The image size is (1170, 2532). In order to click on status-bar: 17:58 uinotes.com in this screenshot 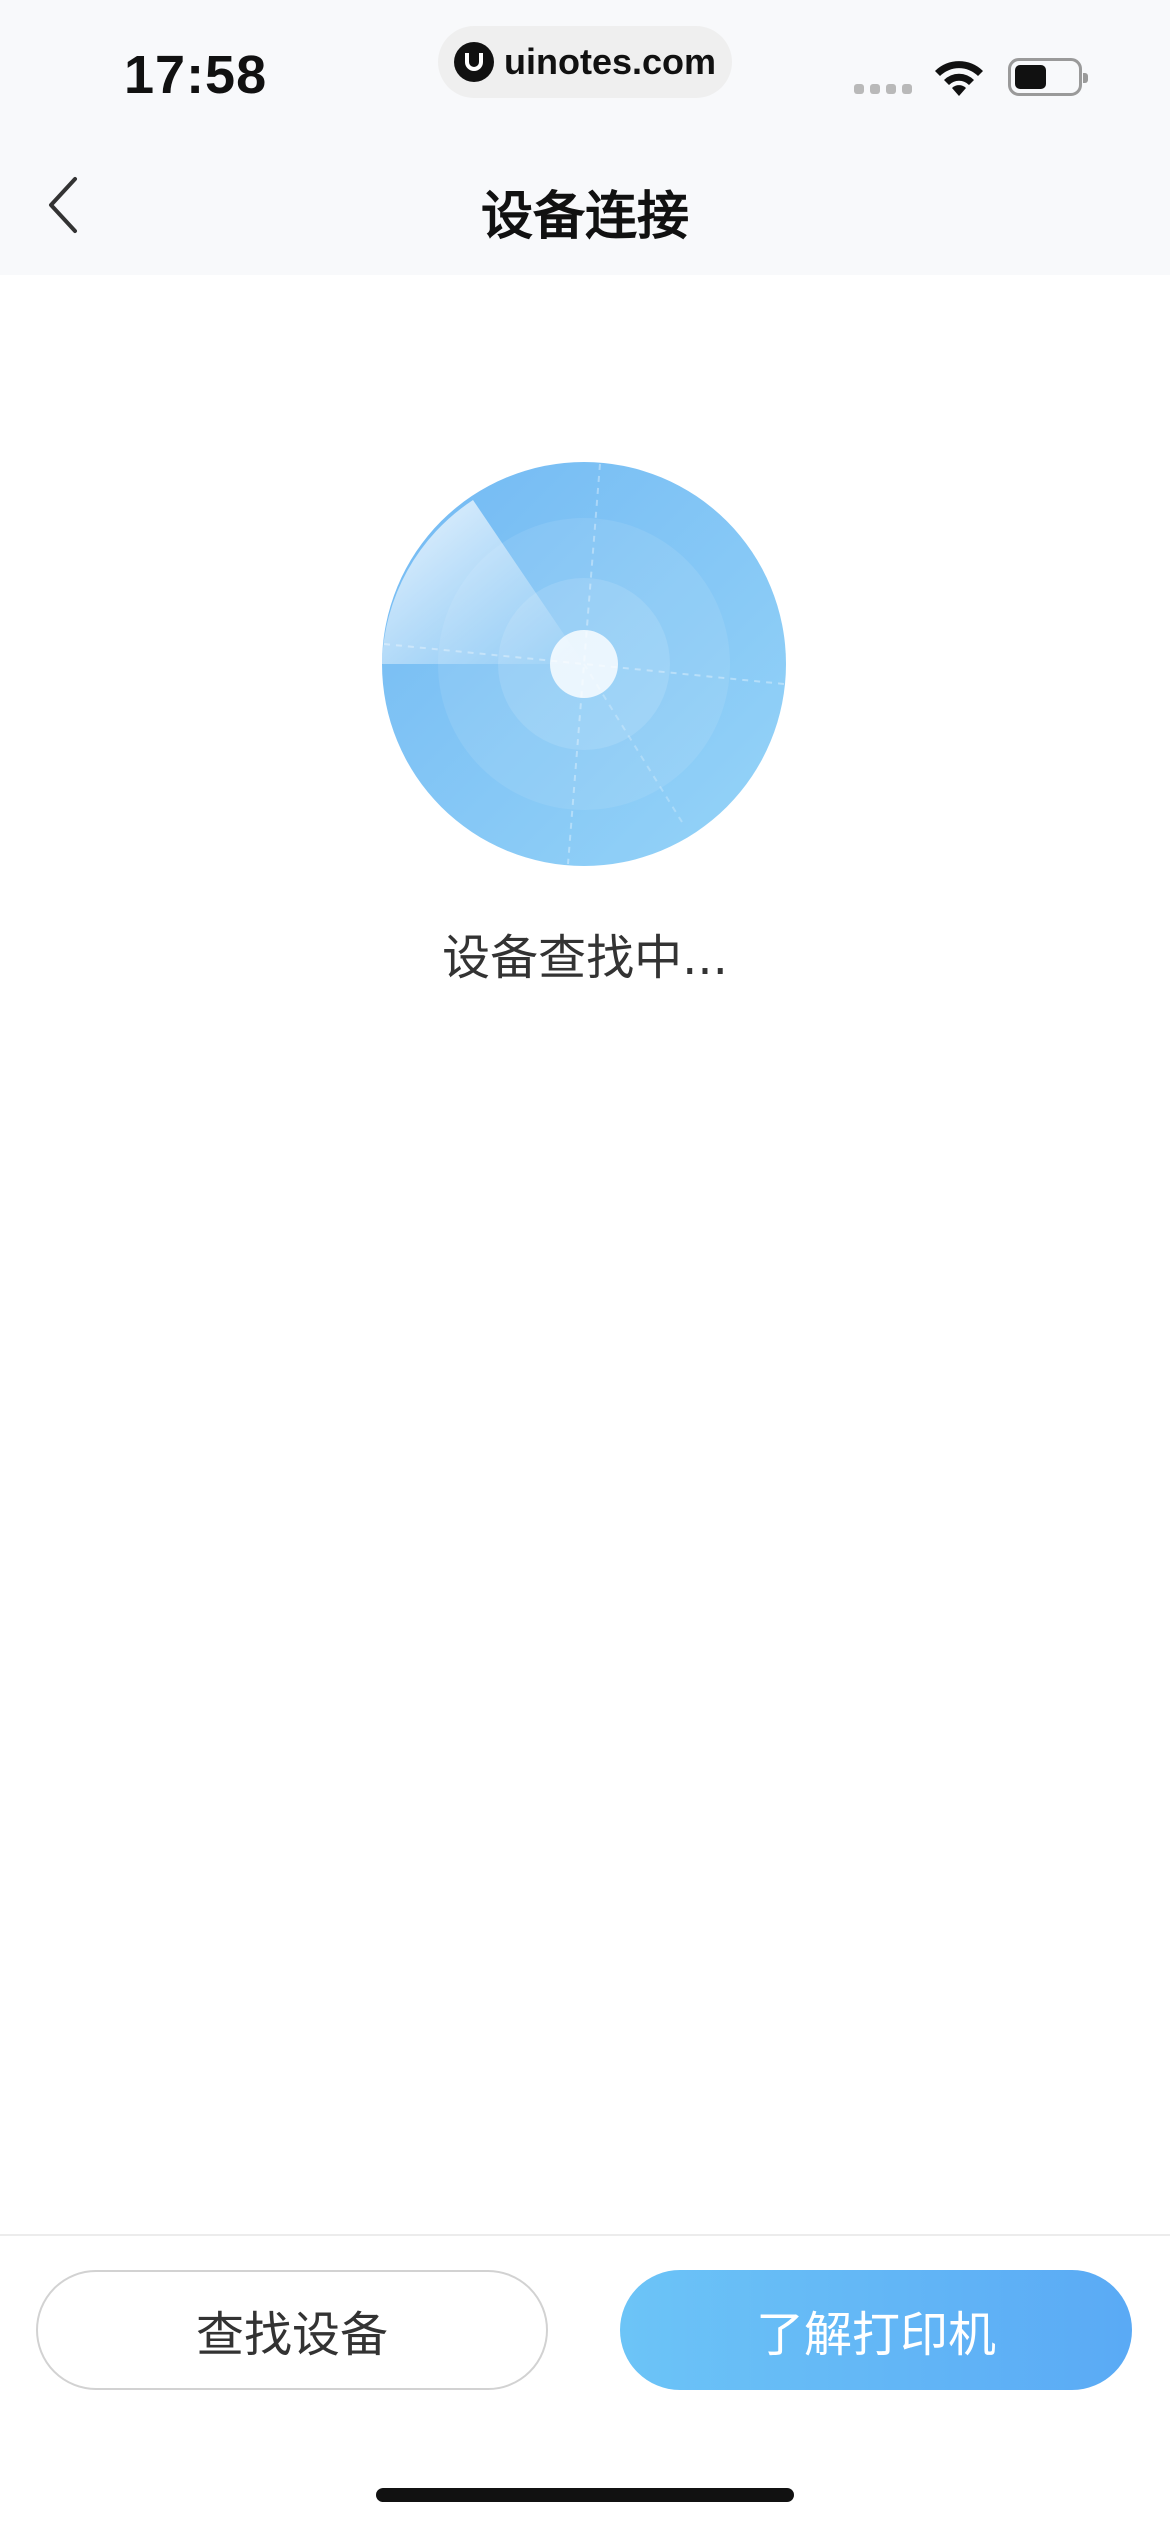, I will do `click(585, 70)`.